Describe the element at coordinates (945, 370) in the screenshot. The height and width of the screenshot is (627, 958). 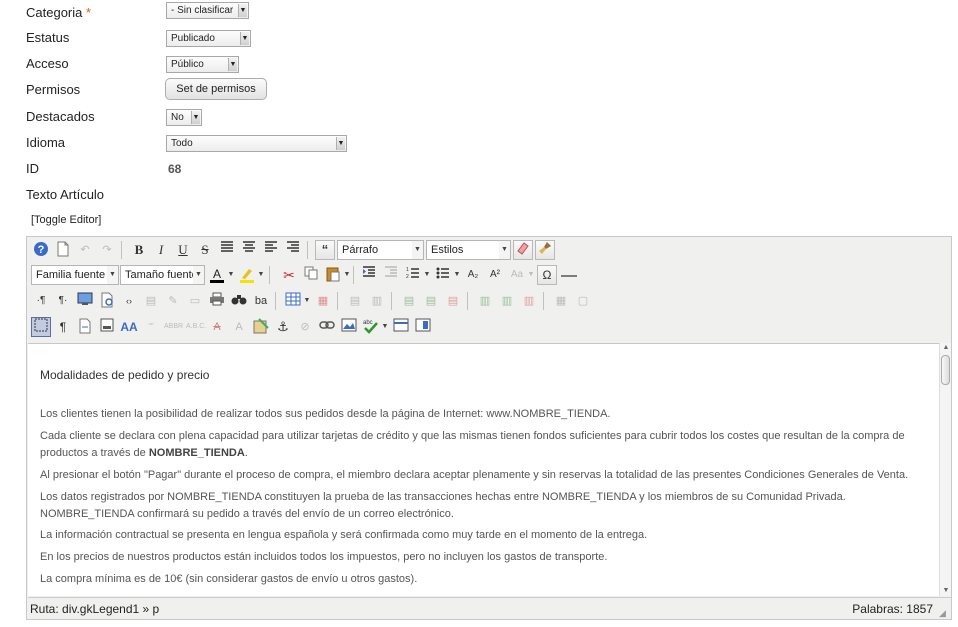
I see `scrollbar-thumb` at that location.